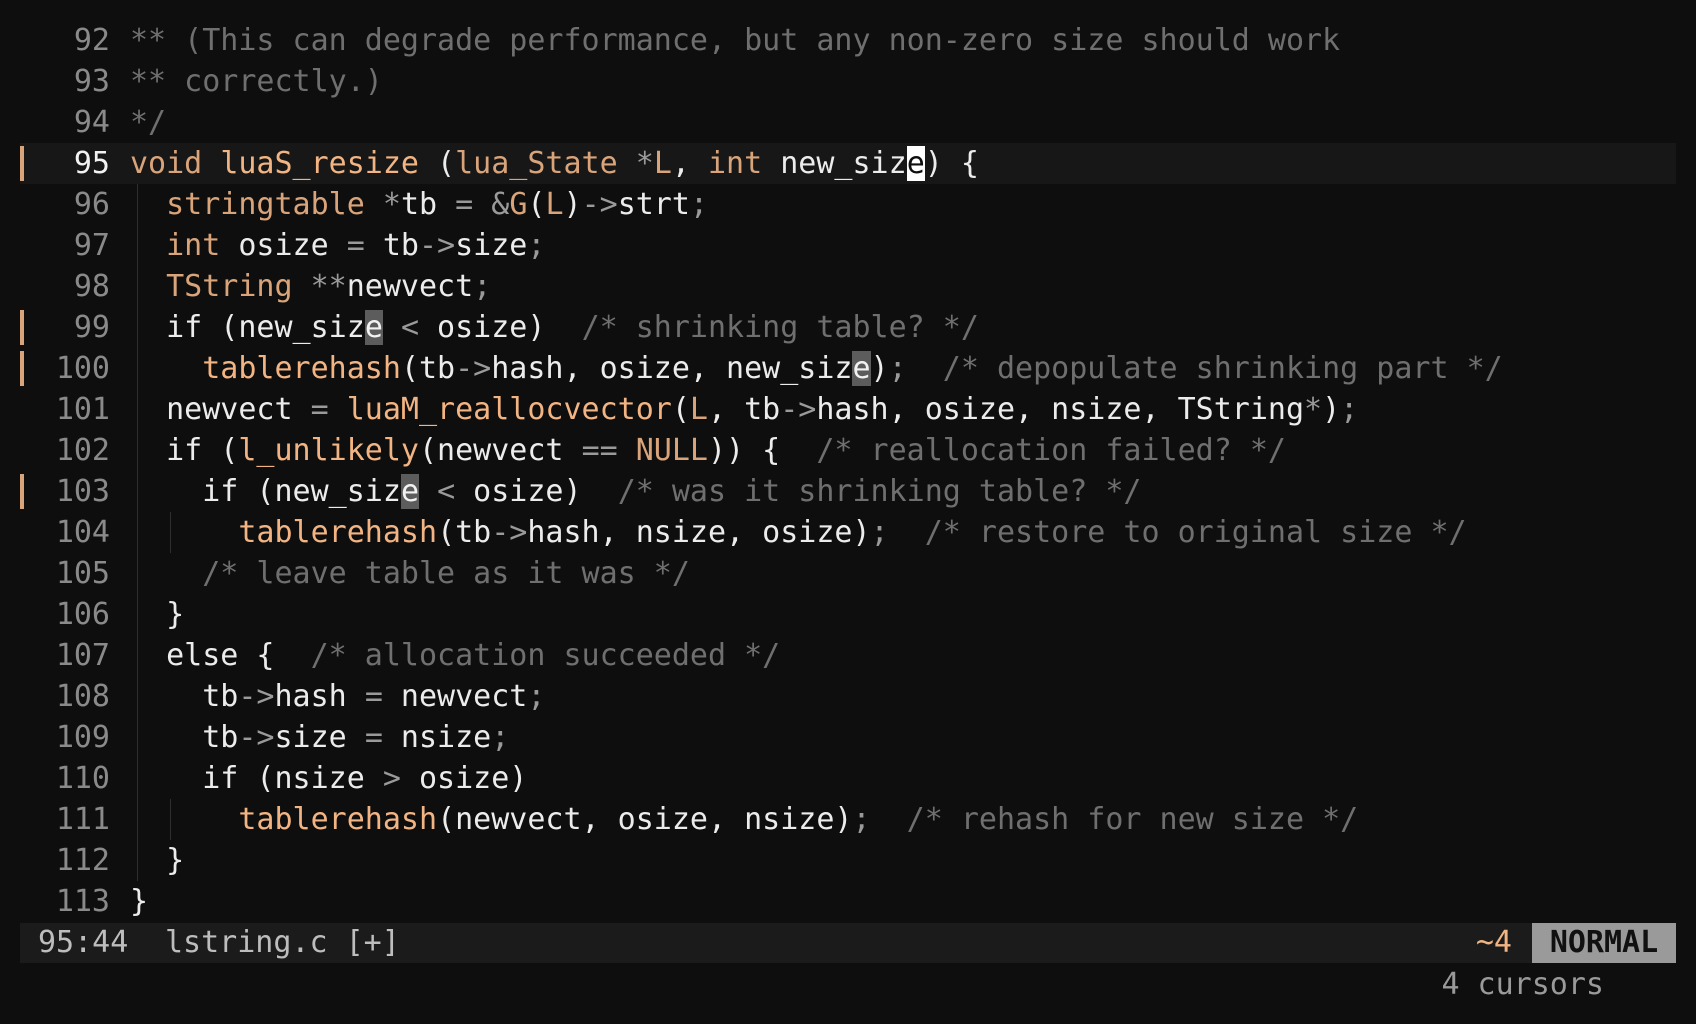 The image size is (1696, 1024). I want to click on code-line: 108 tb->hash = newvect;, so click(848, 696).